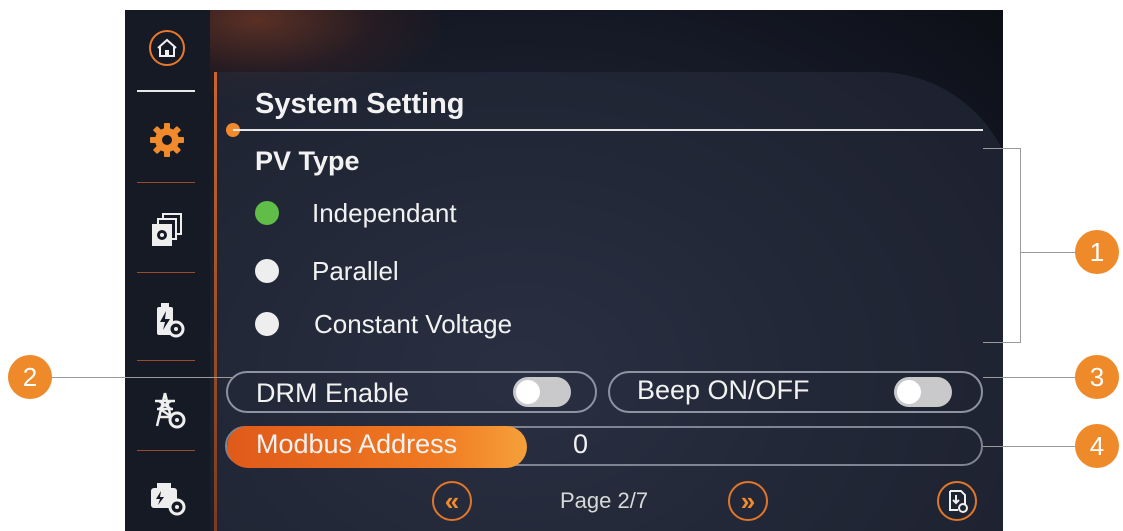 The image size is (1123, 531). What do you see at coordinates (411, 392) in the screenshot?
I see `drm-enable-row: DRM Enable` at bounding box center [411, 392].